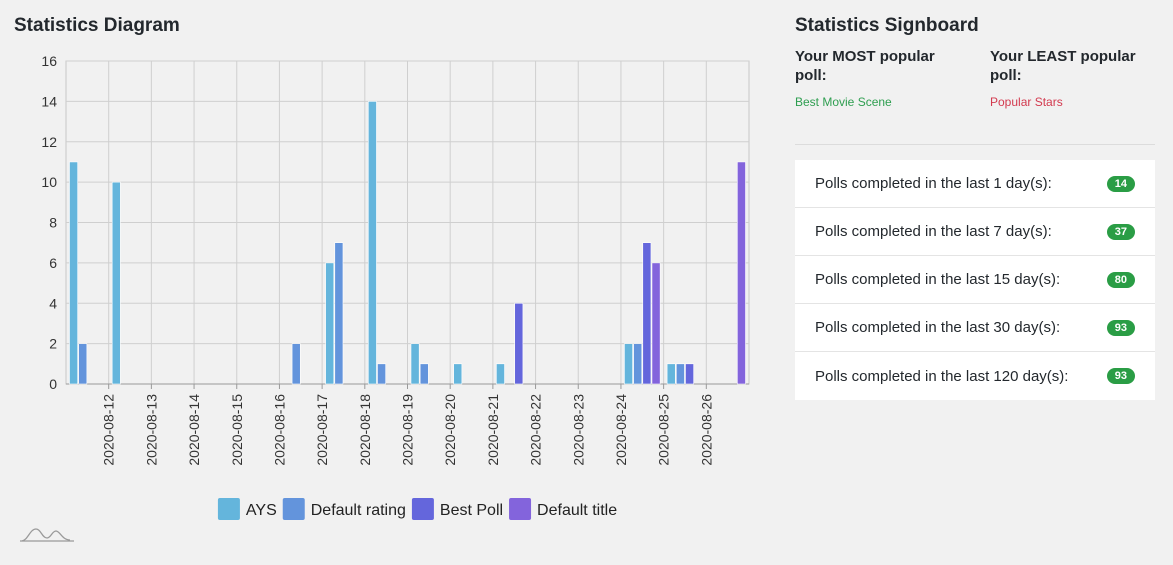 The height and width of the screenshot is (565, 1173). Describe the element at coordinates (1120, 231) in the screenshot. I see `stat-count-badge: 37` at that location.